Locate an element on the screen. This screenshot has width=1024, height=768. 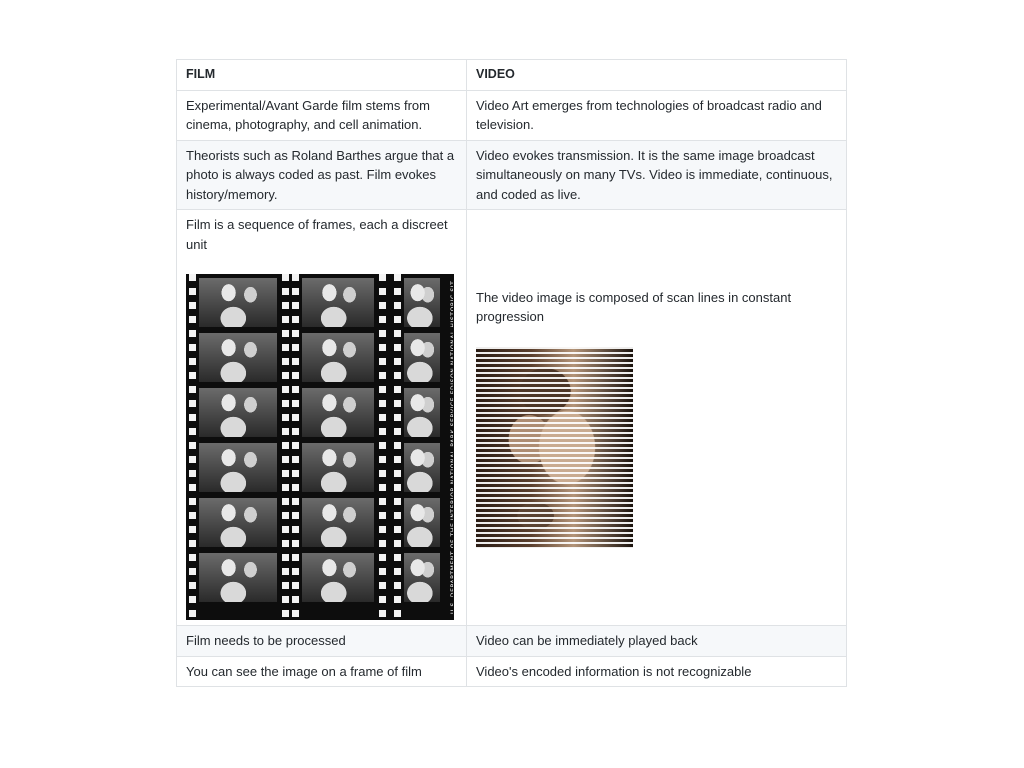
video-cell: Video can be immediately played back is located at coordinates (656, 641).